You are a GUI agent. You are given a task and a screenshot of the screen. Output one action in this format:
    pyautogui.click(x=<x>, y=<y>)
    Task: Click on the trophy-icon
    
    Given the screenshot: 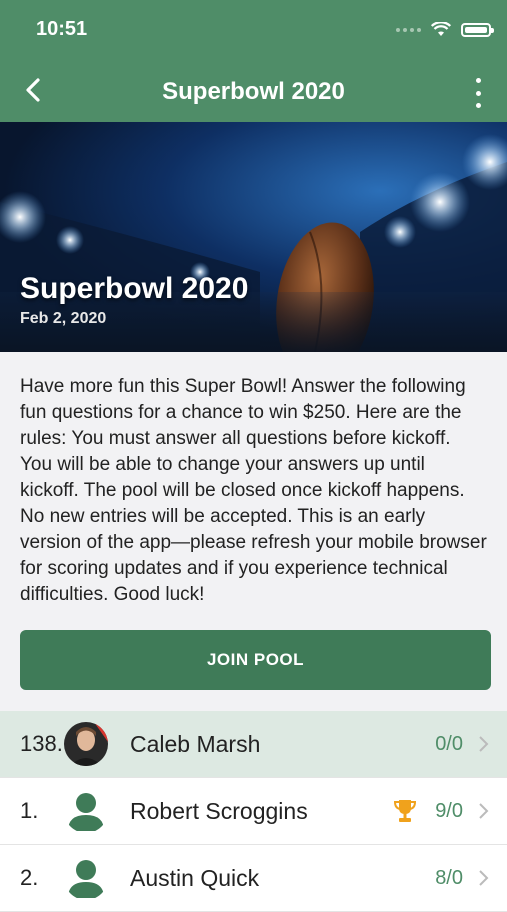 What is the action you would take?
    pyautogui.click(x=405, y=811)
    